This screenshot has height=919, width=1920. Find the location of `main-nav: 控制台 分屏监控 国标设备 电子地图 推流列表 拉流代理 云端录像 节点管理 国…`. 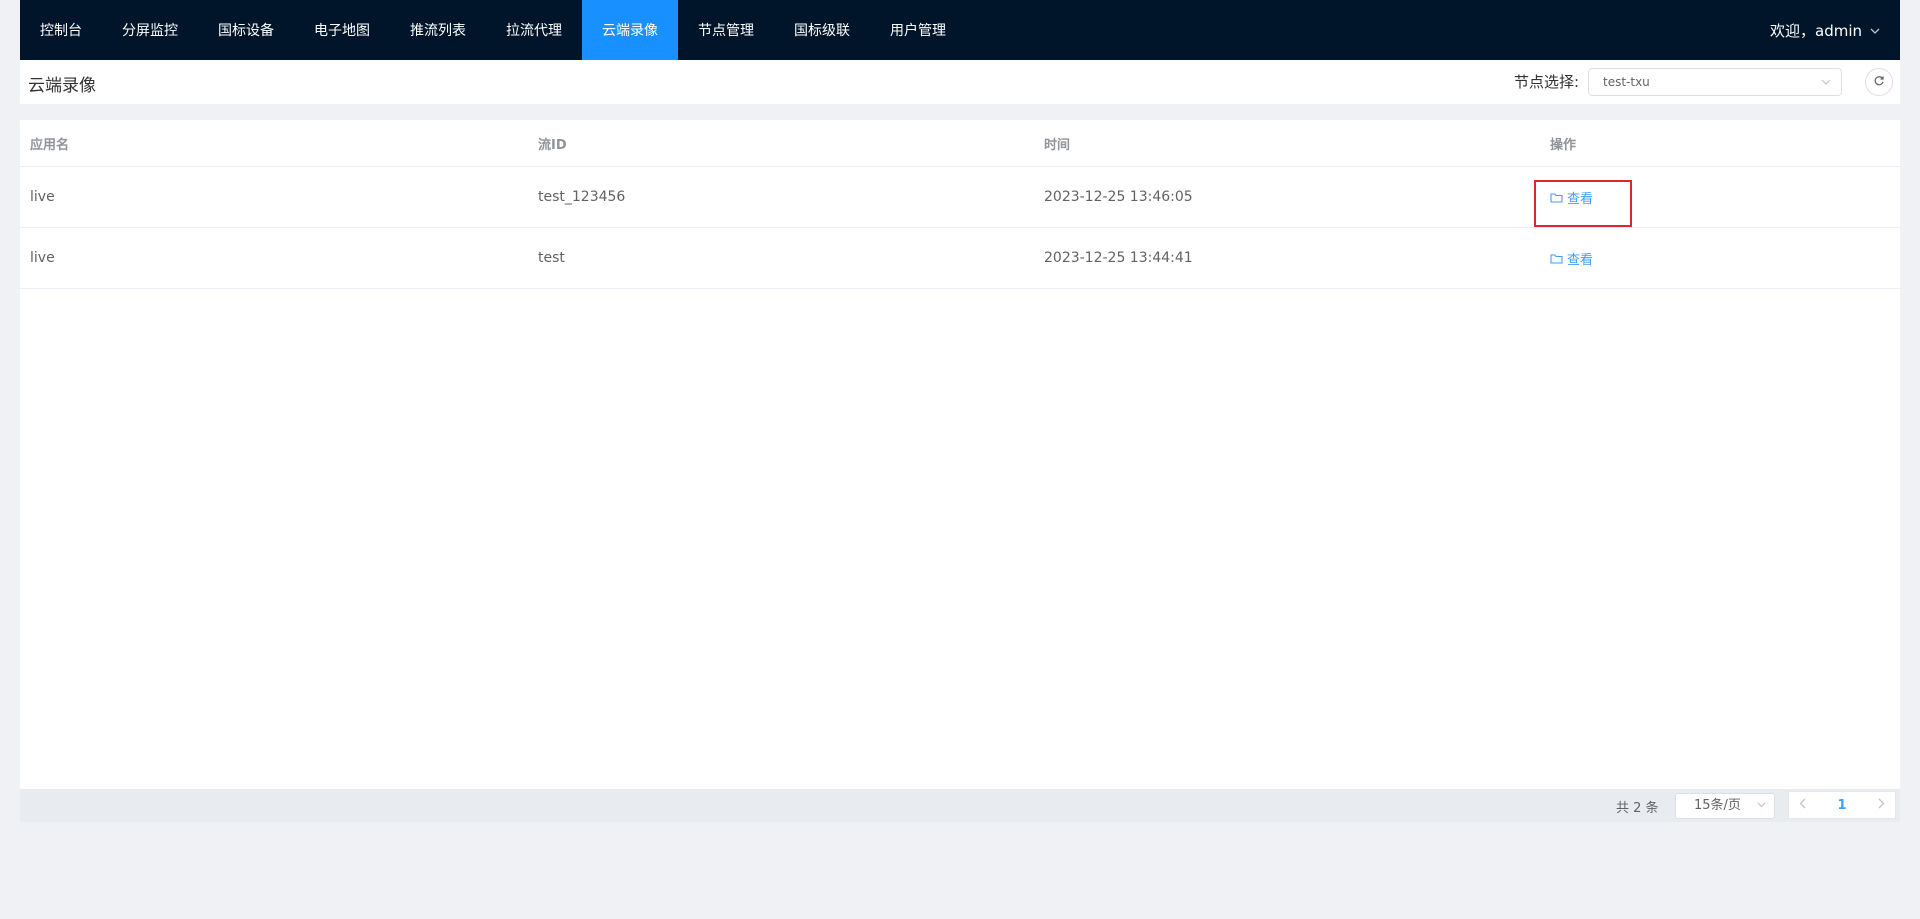

main-nav: 控制台 分屏监控 国标设备 电子地图 推流列表 拉流代理 云端录像 节点管理 国… is located at coordinates (493, 30).